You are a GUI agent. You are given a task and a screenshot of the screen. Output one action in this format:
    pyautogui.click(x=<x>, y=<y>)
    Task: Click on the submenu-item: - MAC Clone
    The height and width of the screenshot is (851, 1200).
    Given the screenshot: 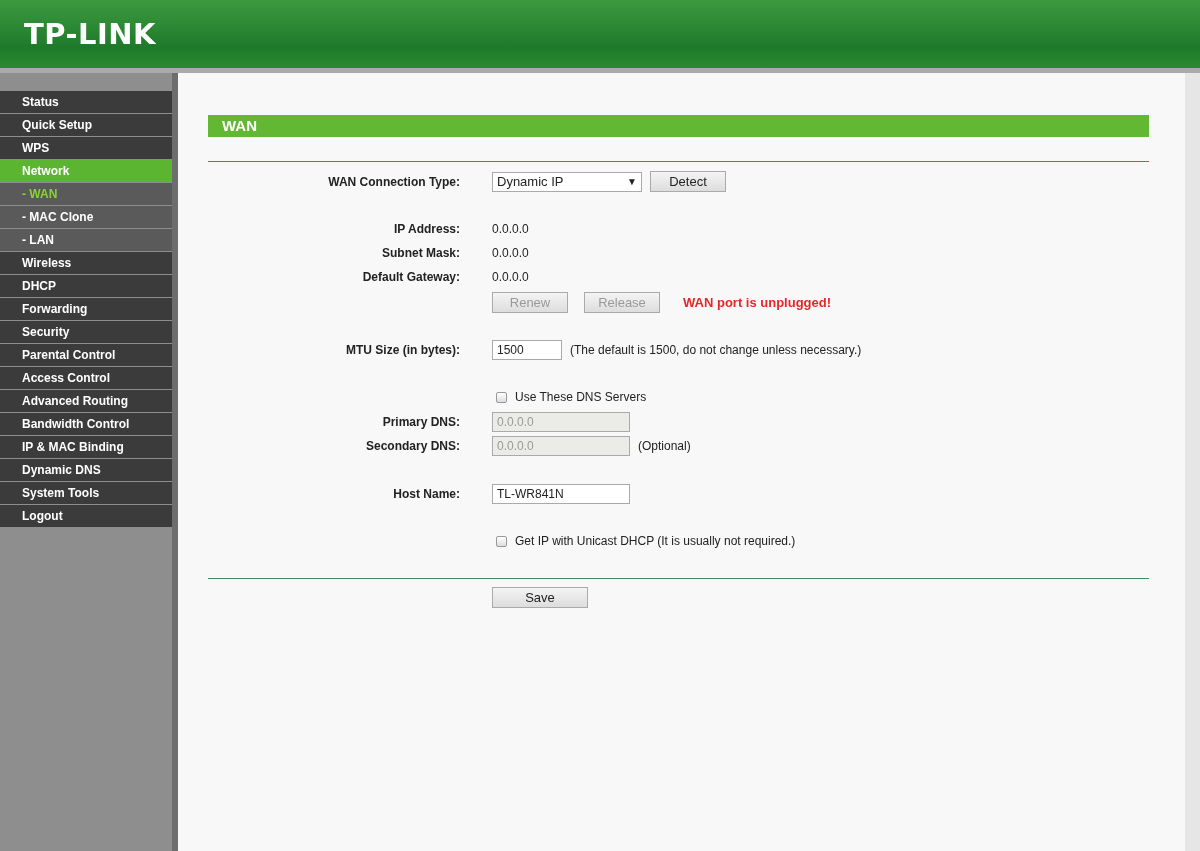 What is the action you would take?
    pyautogui.click(x=86, y=217)
    